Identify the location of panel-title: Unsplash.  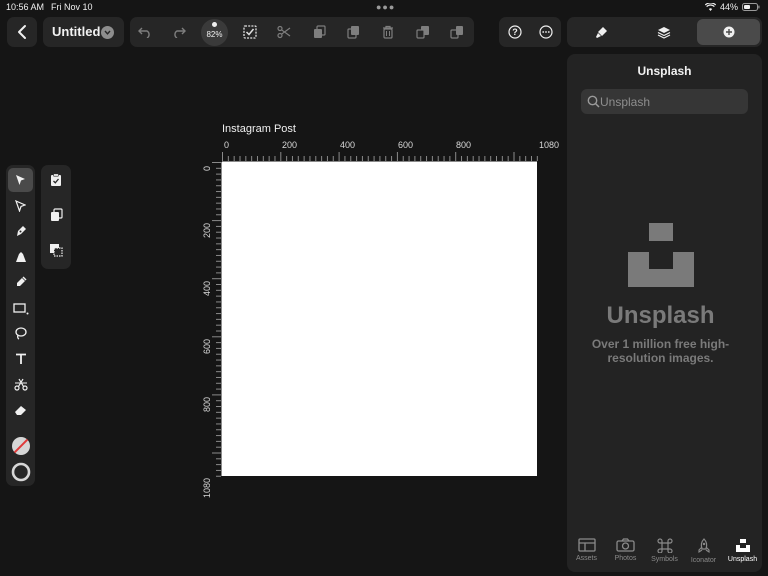
(664, 71).